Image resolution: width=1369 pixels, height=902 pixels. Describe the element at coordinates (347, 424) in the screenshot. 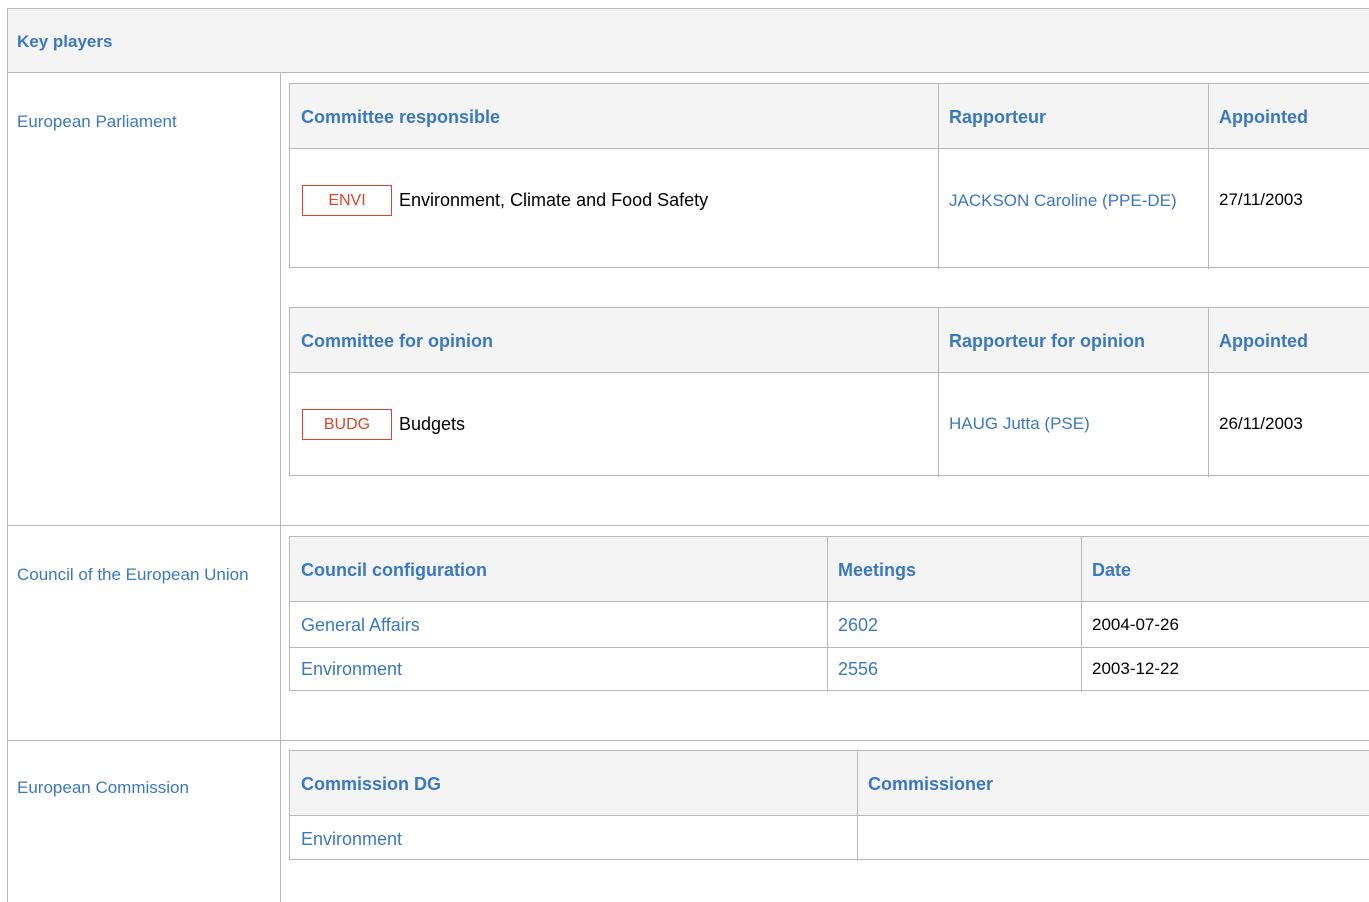

I see `committee-badge-budg: BUDG` at that location.